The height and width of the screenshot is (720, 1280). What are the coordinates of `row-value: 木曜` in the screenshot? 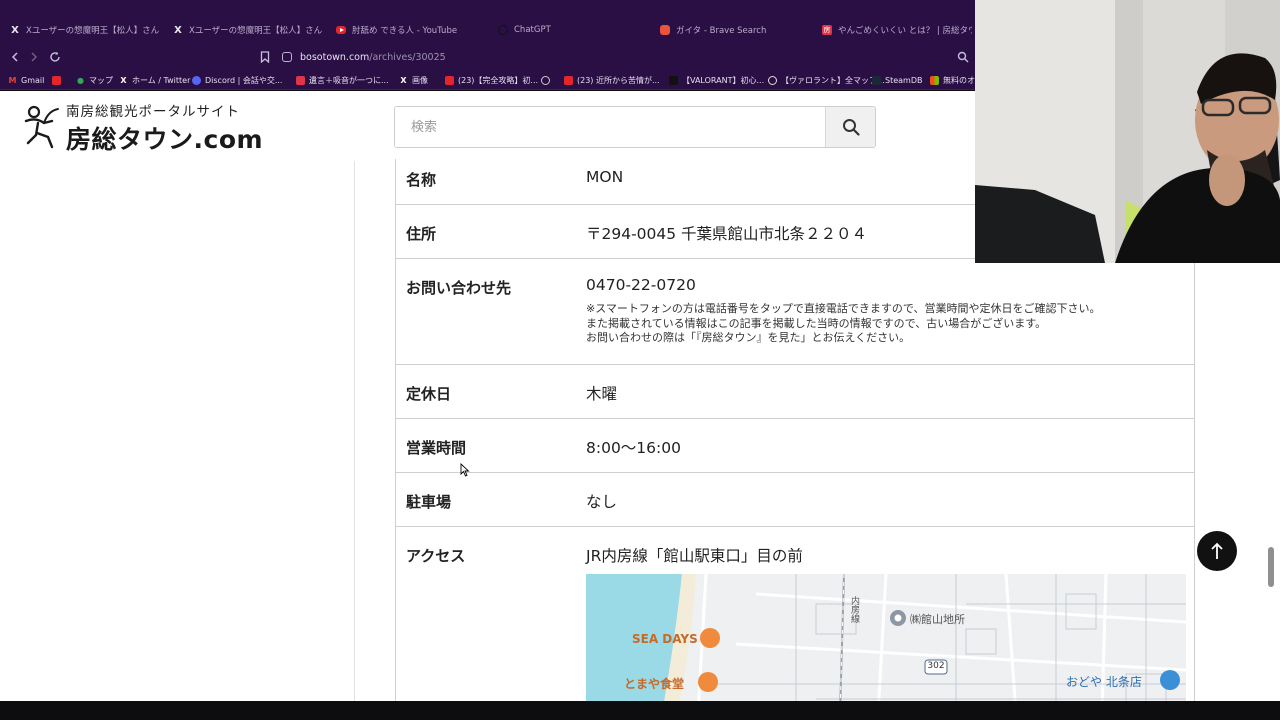 It's located at (602, 394).